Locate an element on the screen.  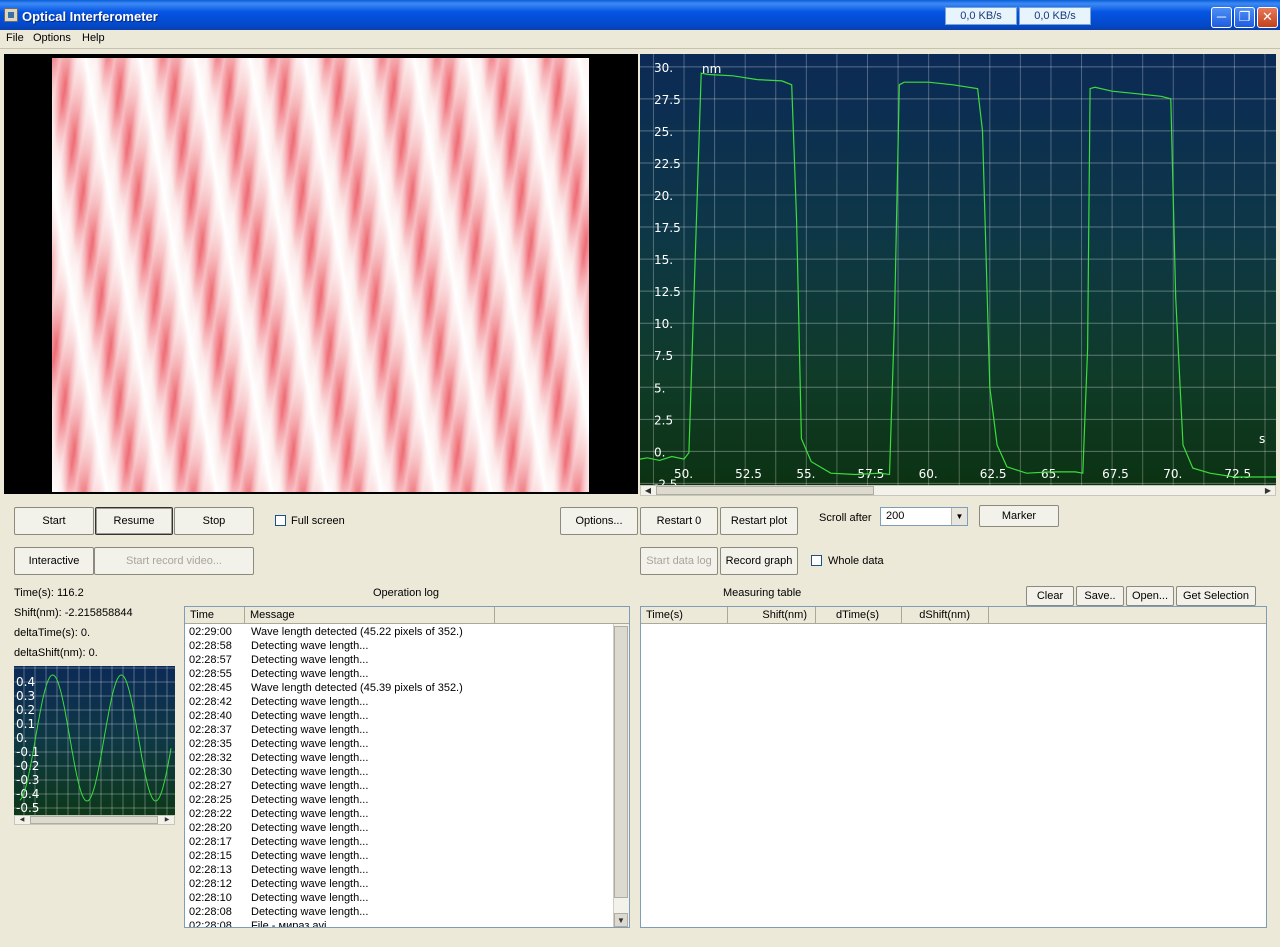
graph-x-tick-label: 70. is located at coordinates (1172, 474).